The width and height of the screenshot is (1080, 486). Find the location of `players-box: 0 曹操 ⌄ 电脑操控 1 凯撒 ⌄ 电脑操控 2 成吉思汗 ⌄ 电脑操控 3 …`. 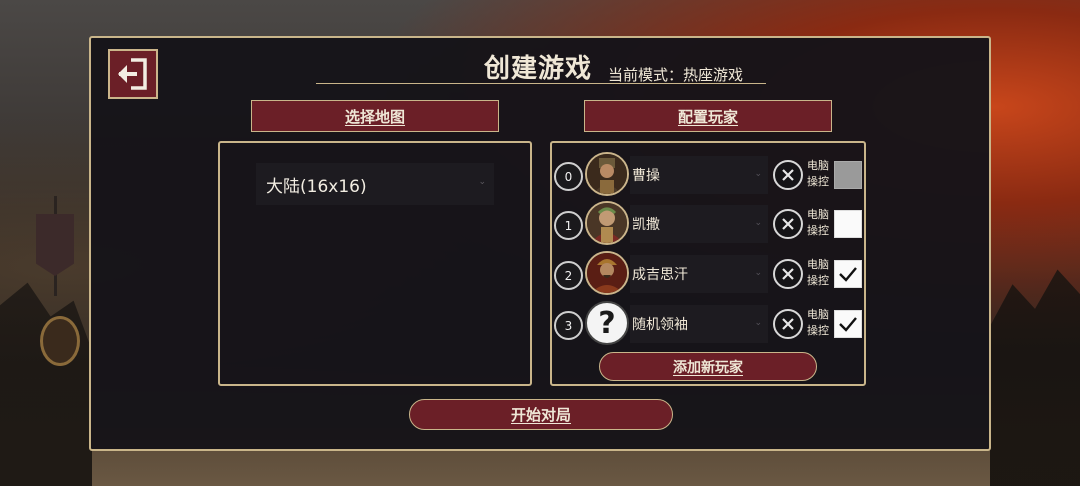

players-box: 0 曹操 ⌄ 电脑操控 1 凯撒 ⌄ 电脑操控 2 成吉思汗 ⌄ 电脑操控 3 … is located at coordinates (708, 263).